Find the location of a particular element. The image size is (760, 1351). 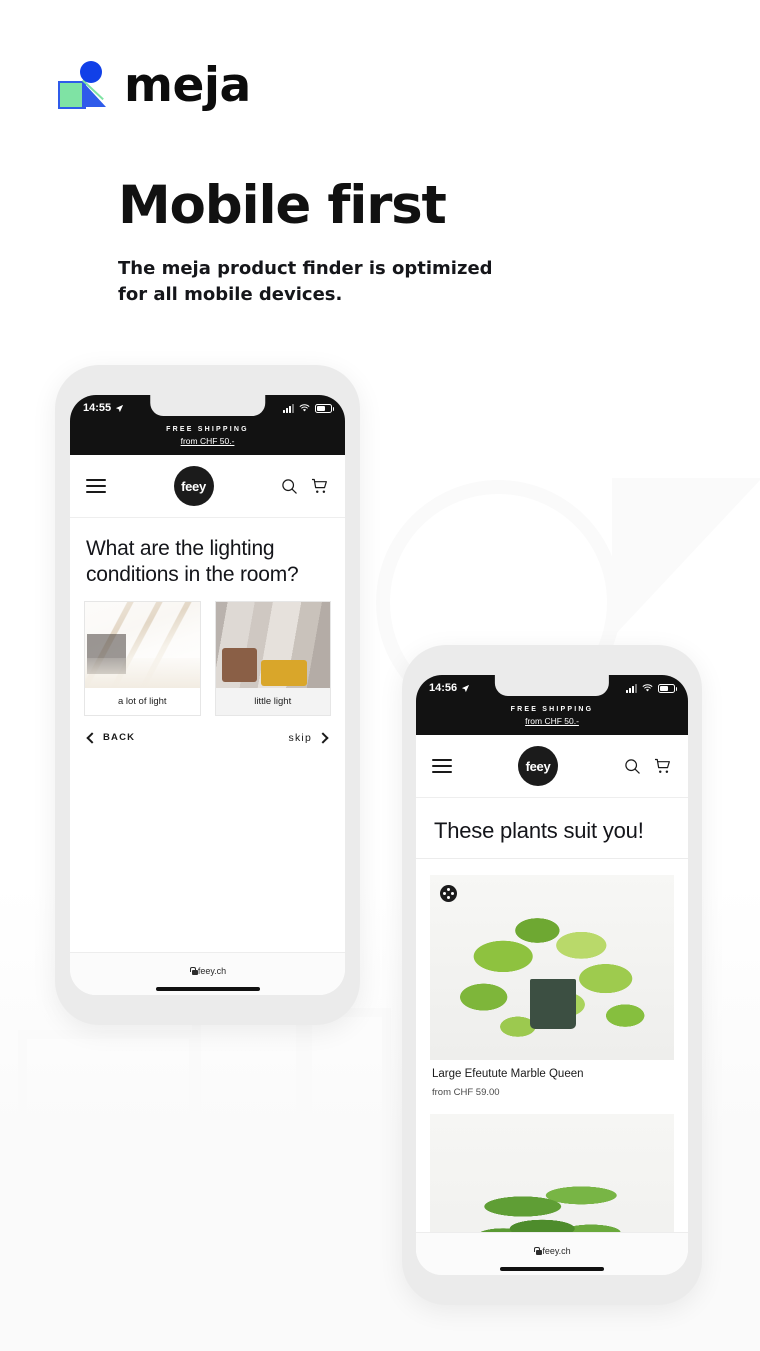

phone1-nav-icons is located at coordinates (305, 486).